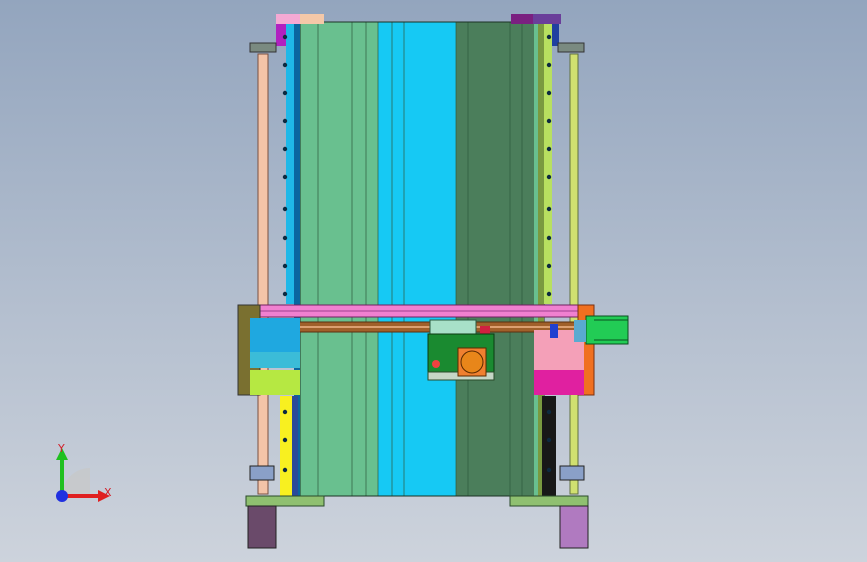 The image size is (867, 562). What do you see at coordinates (62, 496) in the screenshot?
I see `z-axis-origin` at bounding box center [62, 496].